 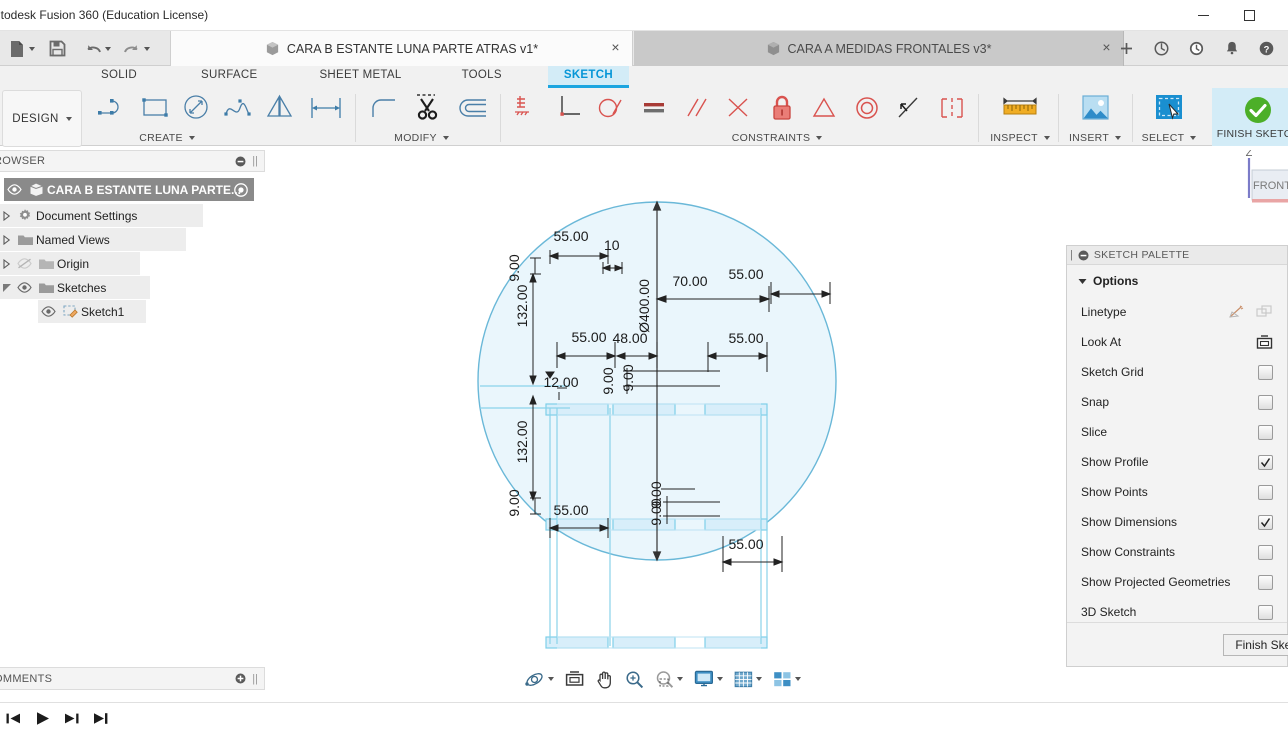 I want to click on look-at-icon, so click(x=1264, y=342).